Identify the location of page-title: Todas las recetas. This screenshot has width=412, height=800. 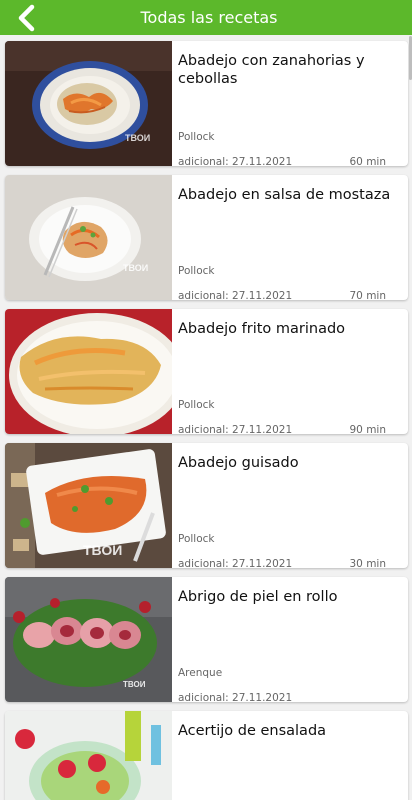
(209, 17).